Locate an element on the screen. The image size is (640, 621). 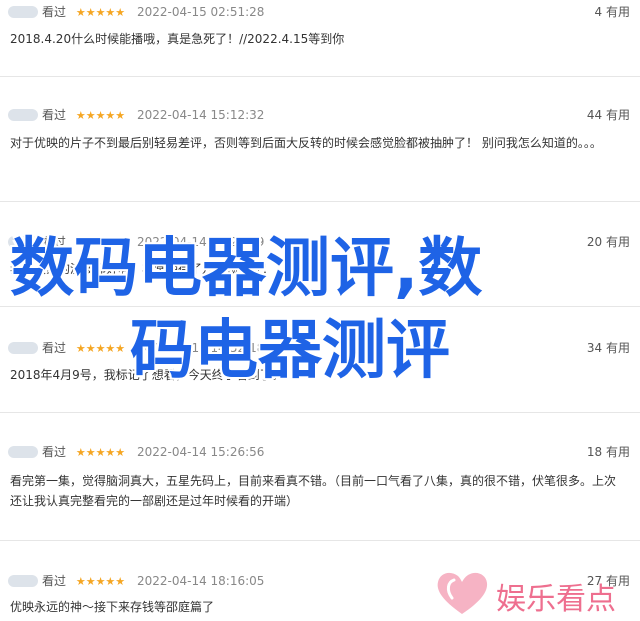
review-header: 看过 ★★★★★ 2022-04-14 18:16:05 is located at coordinates (153, 581).